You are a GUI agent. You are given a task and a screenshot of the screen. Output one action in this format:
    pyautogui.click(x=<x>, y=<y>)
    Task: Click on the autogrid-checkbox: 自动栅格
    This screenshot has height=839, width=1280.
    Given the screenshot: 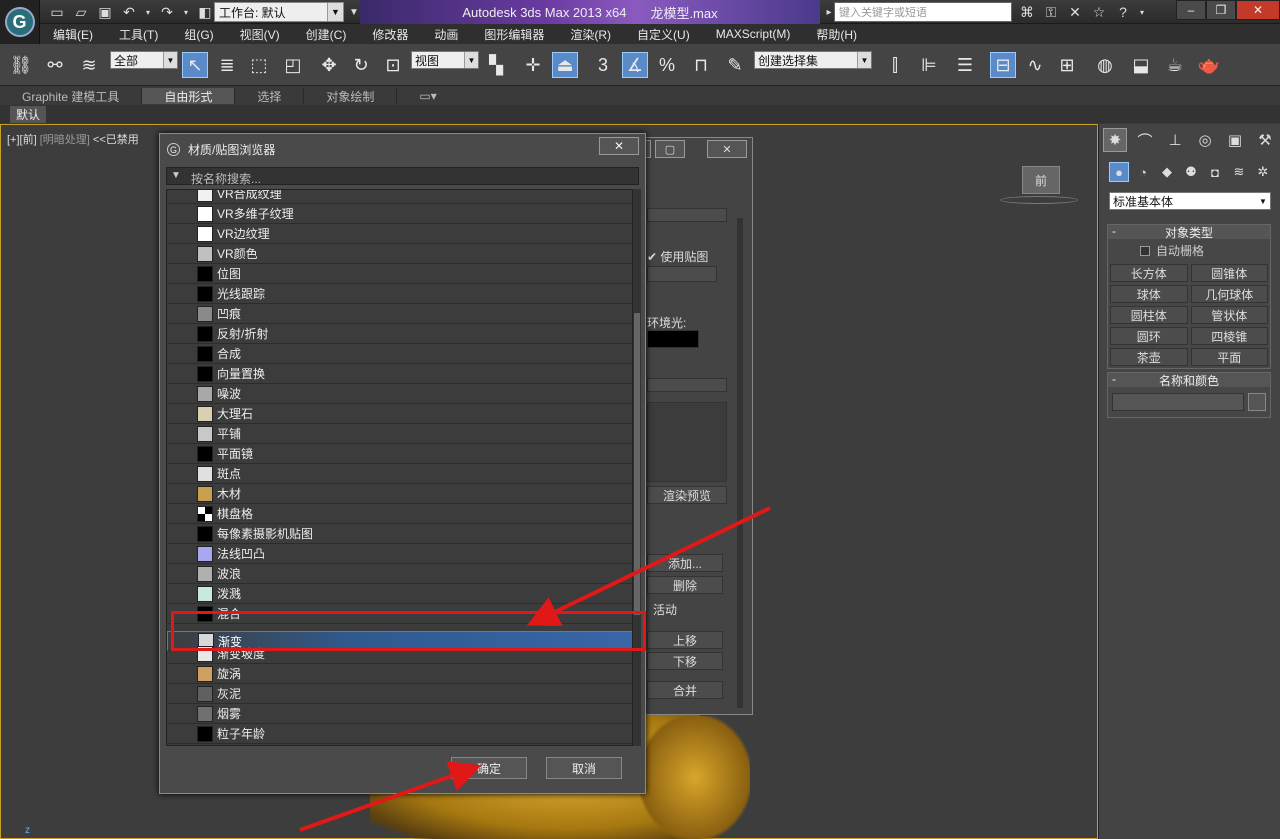 What is the action you would take?
    pyautogui.click(x=1189, y=250)
    